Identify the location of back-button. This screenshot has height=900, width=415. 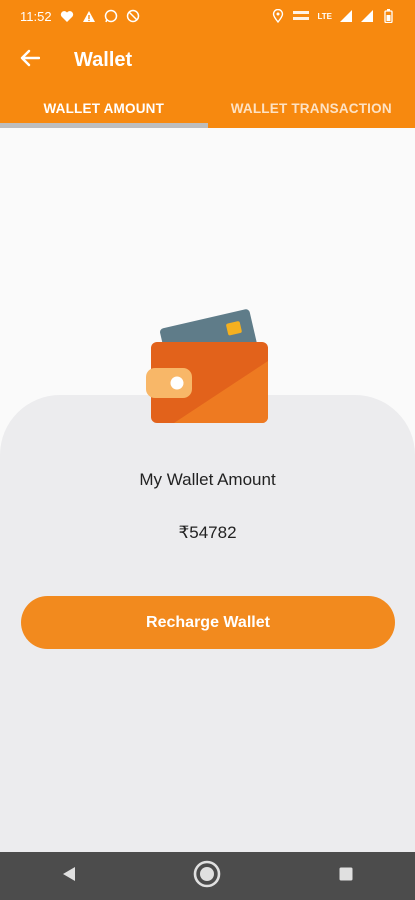
(30, 60).